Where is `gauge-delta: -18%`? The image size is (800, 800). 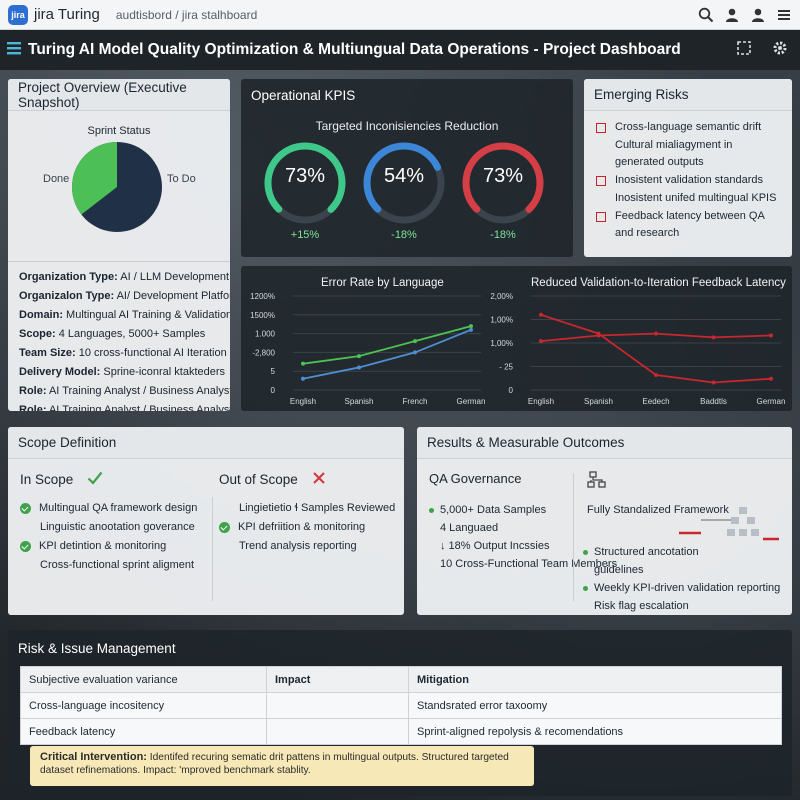 gauge-delta: -18% is located at coordinates (404, 235).